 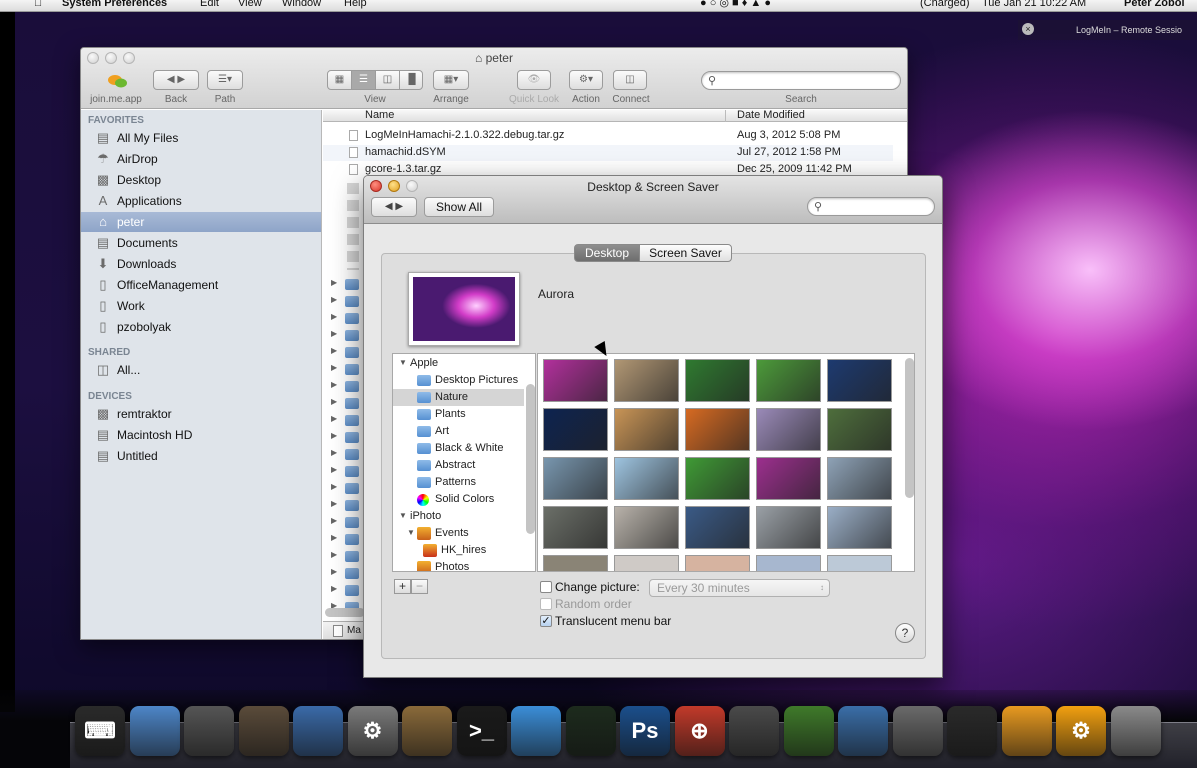 What do you see at coordinates (388, 80) in the screenshot?
I see `column-view-button: ◫` at bounding box center [388, 80].